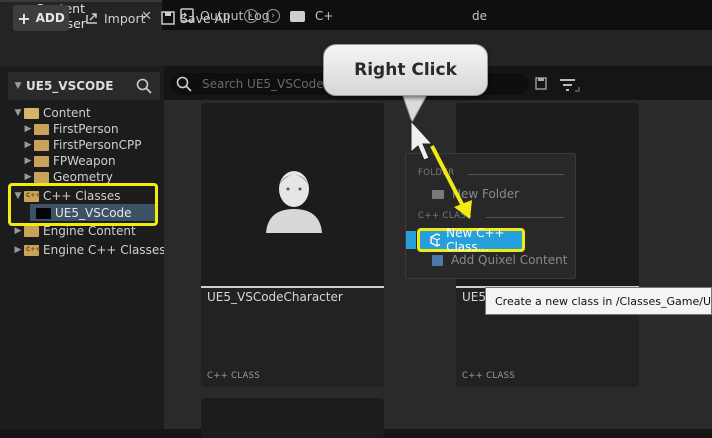 Image resolution: width=712 pixels, height=438 pixels. Describe the element at coordinates (448, 177) in the screenshot. I see `yellow-arrow` at that location.